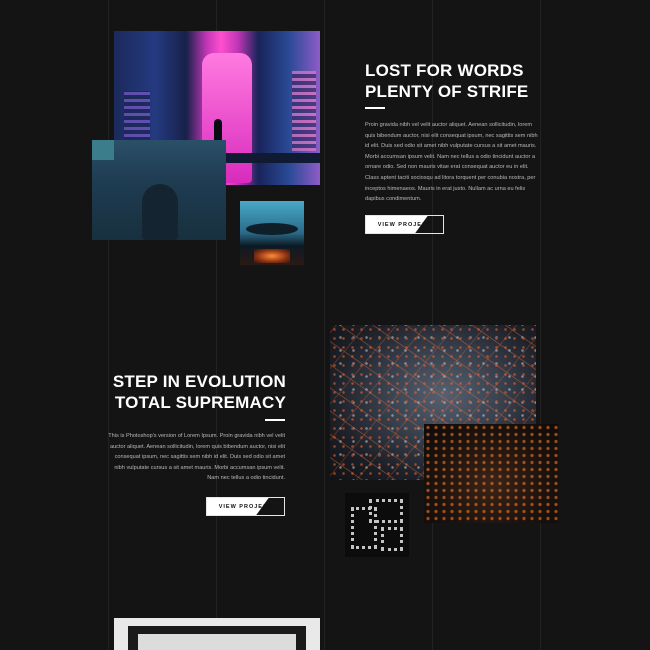 This screenshot has height=650, width=650. I want to click on heading-line: LOST FOR WORDS, so click(444, 70).